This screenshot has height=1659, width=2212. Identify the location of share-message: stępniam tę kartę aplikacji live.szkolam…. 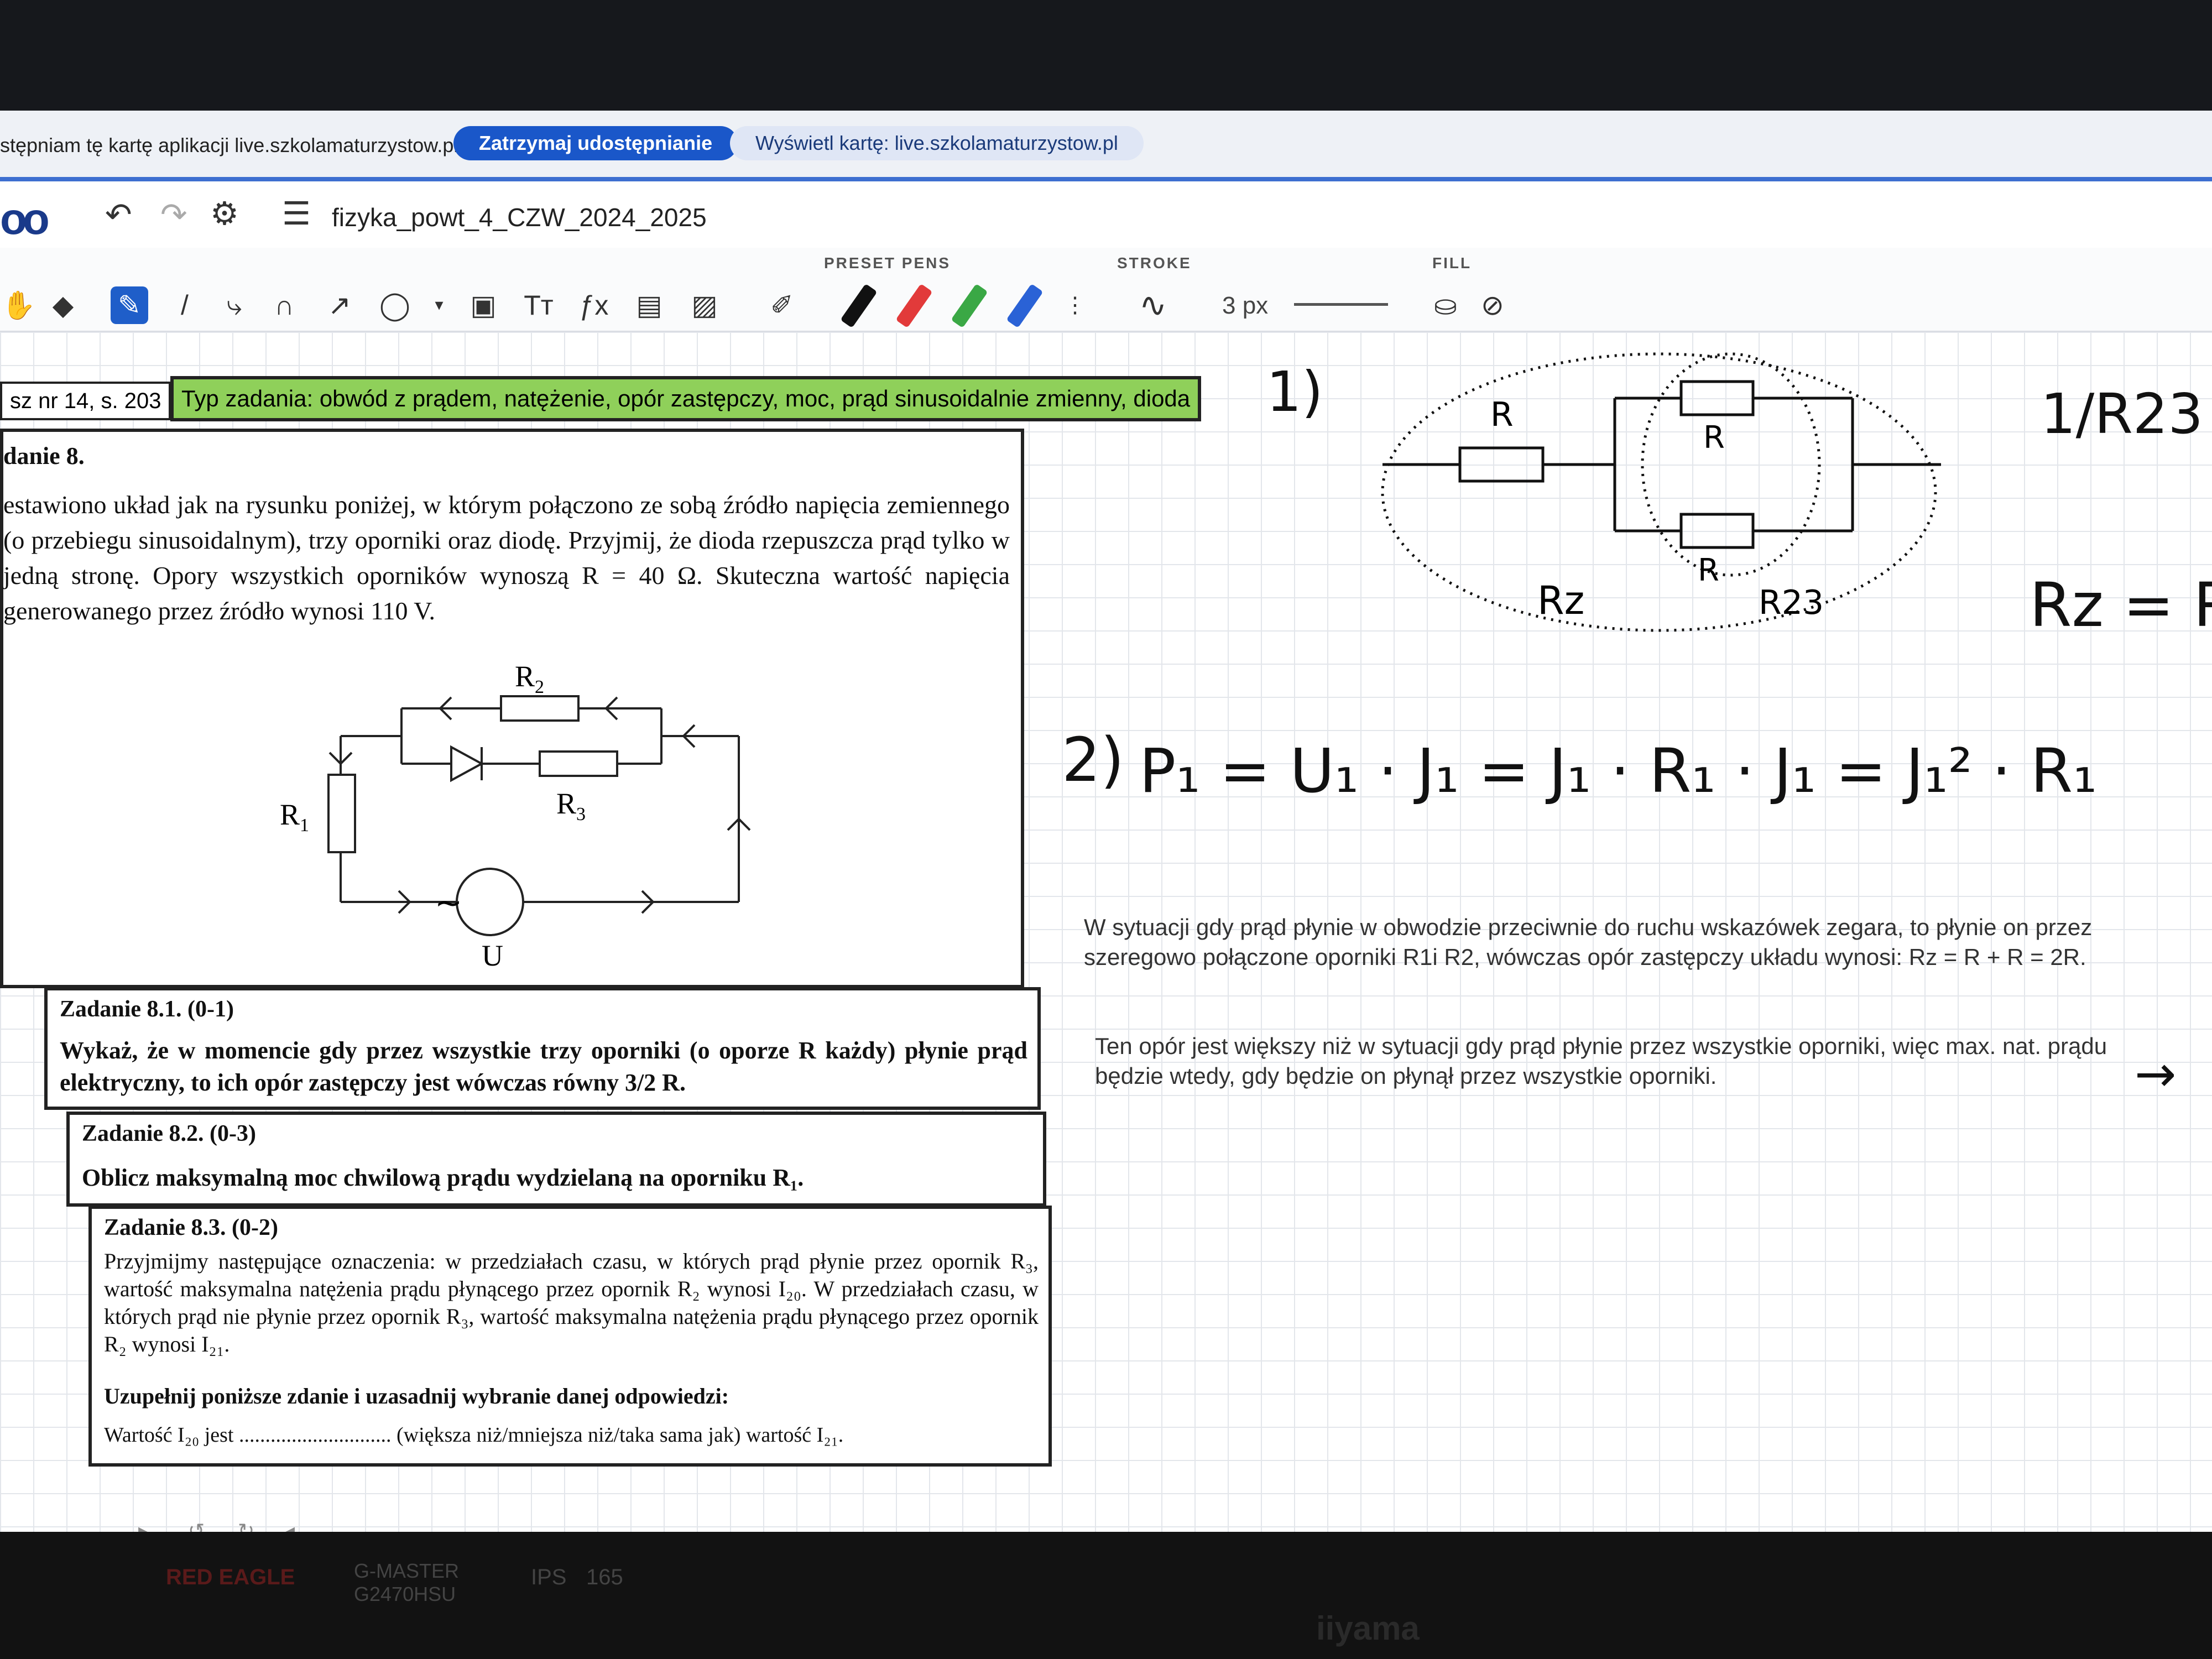
(229, 145).